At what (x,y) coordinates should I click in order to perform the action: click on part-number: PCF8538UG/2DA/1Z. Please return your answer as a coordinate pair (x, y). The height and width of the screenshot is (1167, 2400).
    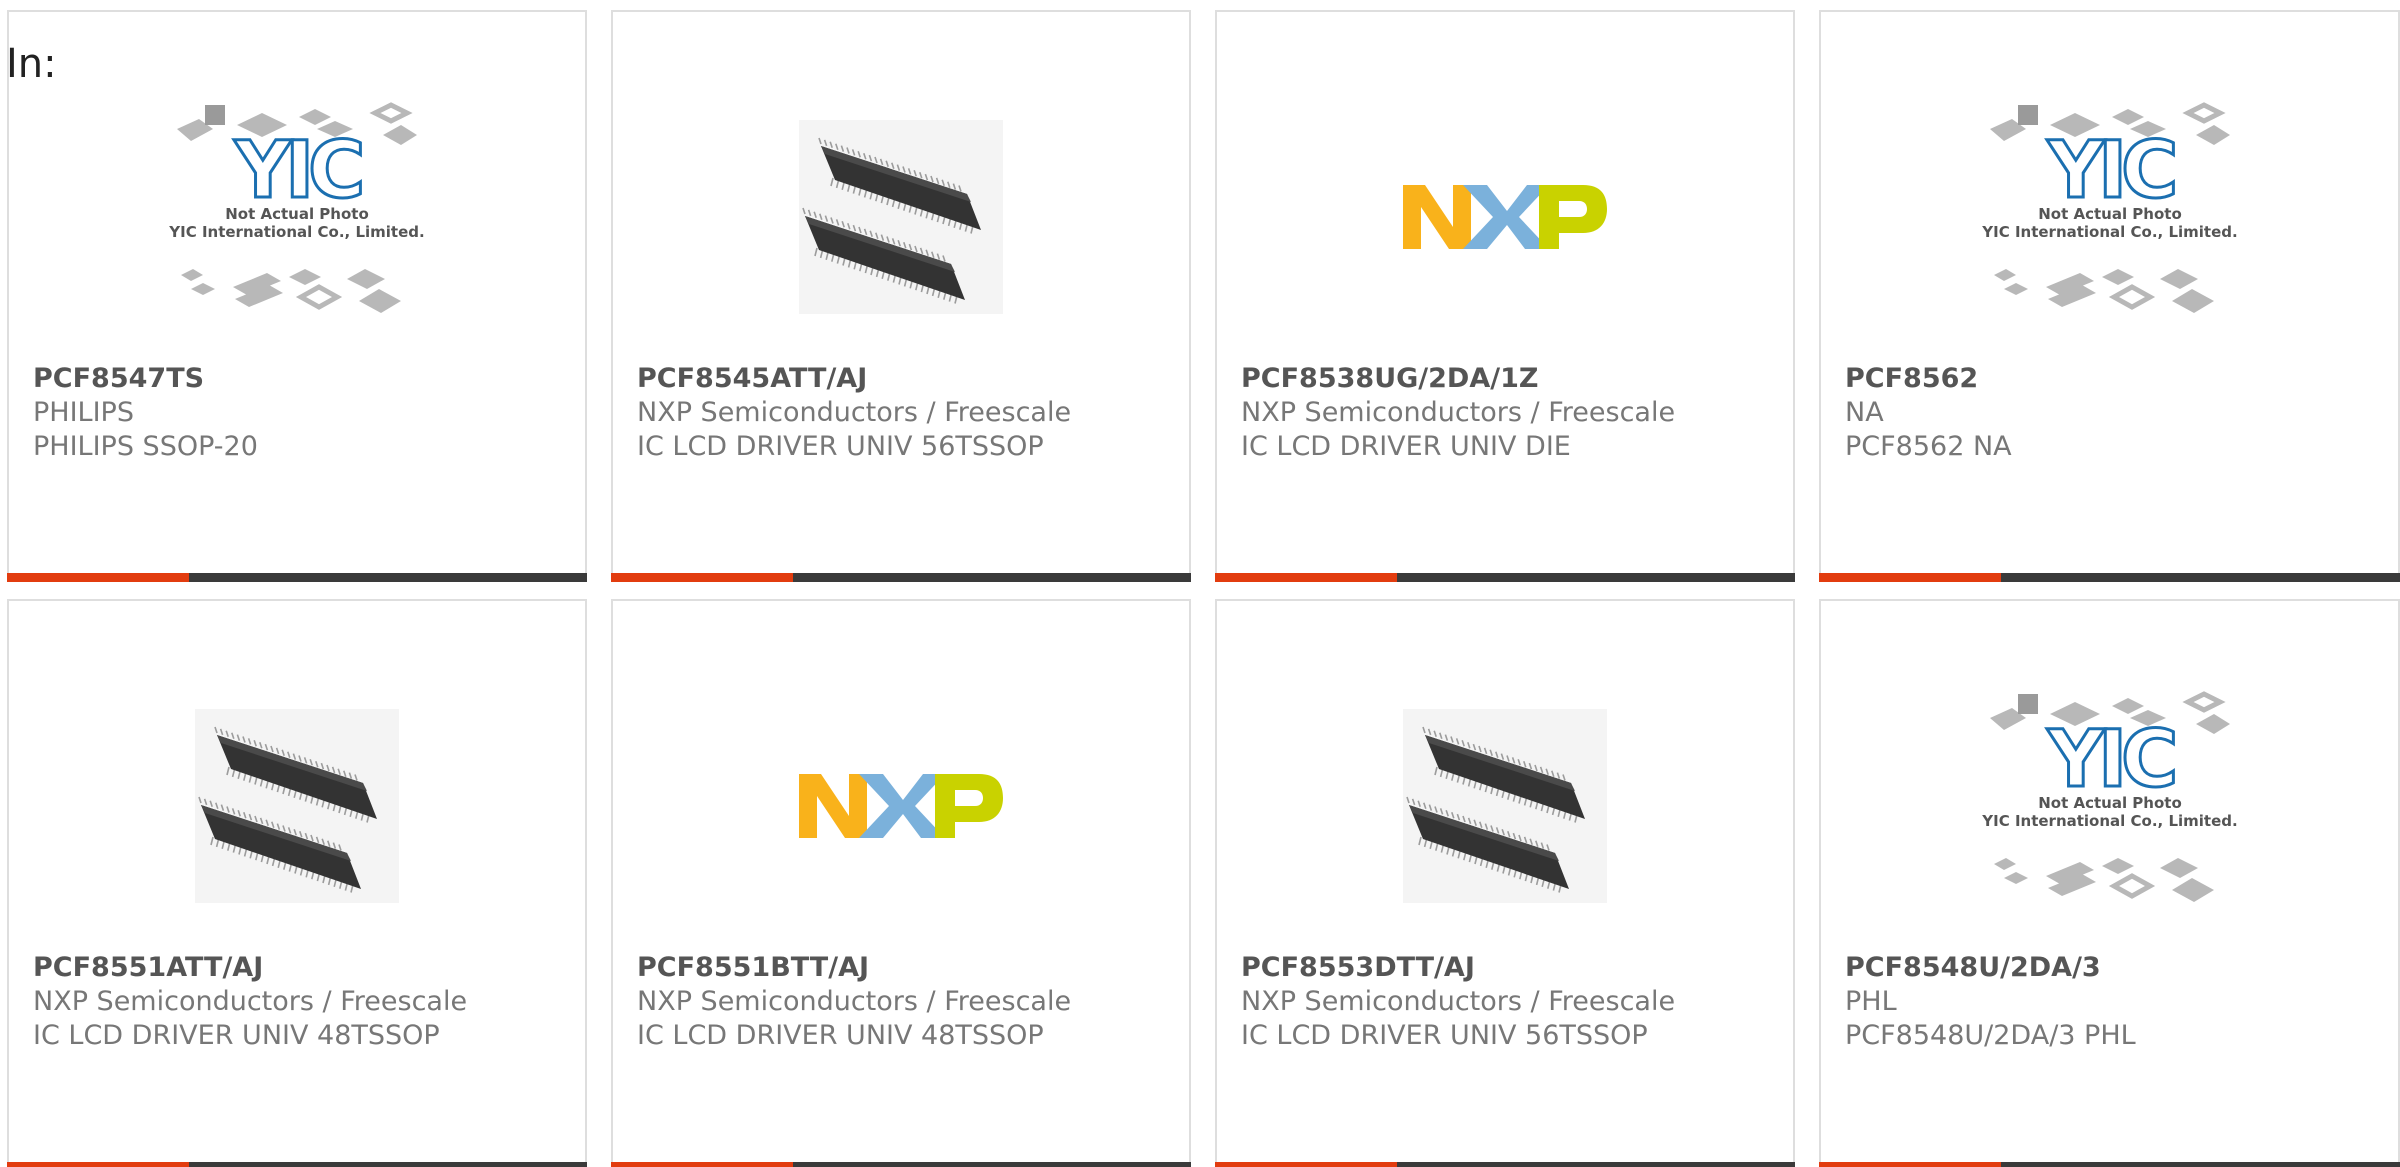
    Looking at the image, I should click on (1507, 379).